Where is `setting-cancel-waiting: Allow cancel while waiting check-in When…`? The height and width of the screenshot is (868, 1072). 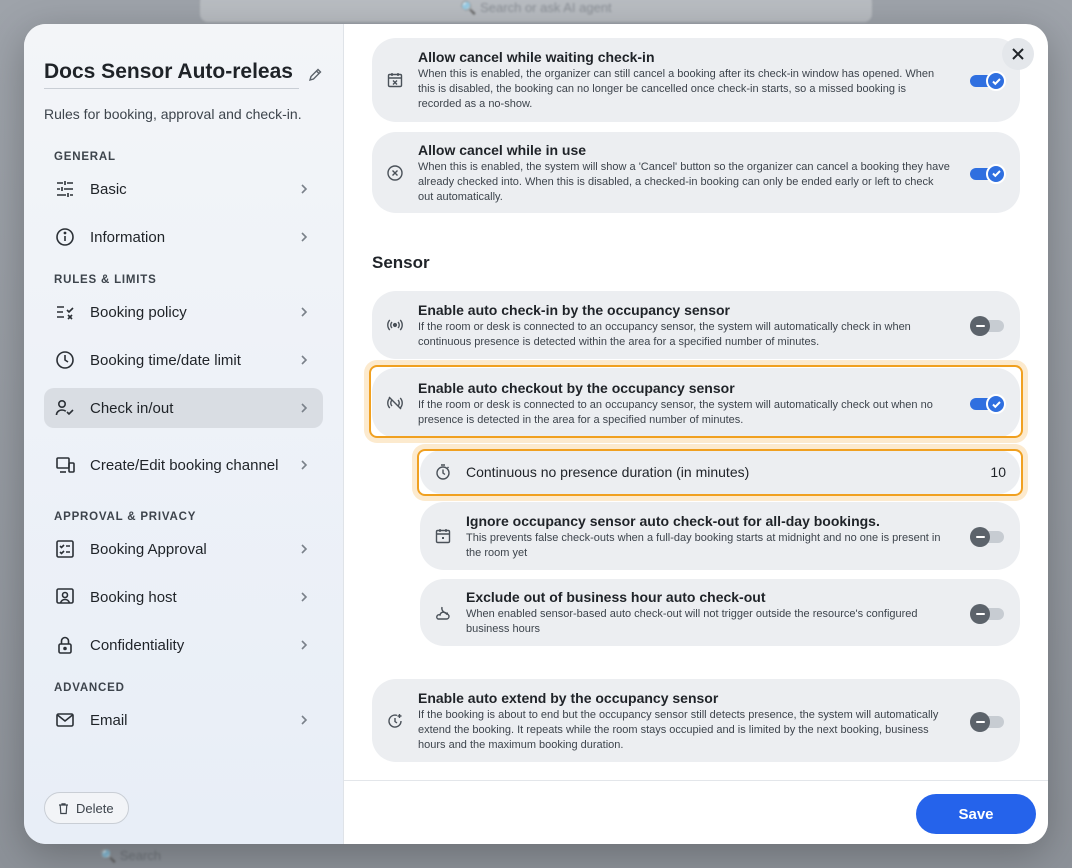 setting-cancel-waiting: Allow cancel while waiting check-in When… is located at coordinates (696, 80).